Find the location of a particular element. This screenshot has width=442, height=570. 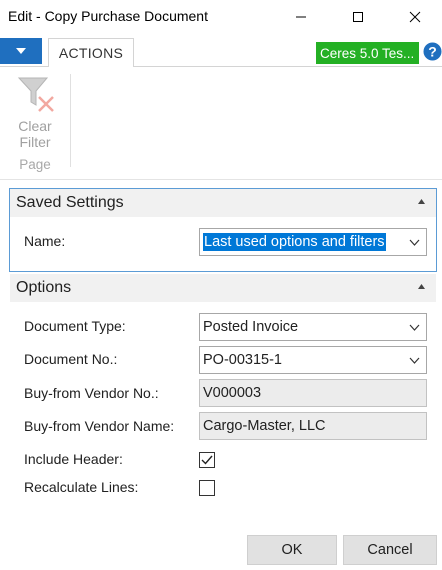

close-icon is located at coordinates (415, 17).